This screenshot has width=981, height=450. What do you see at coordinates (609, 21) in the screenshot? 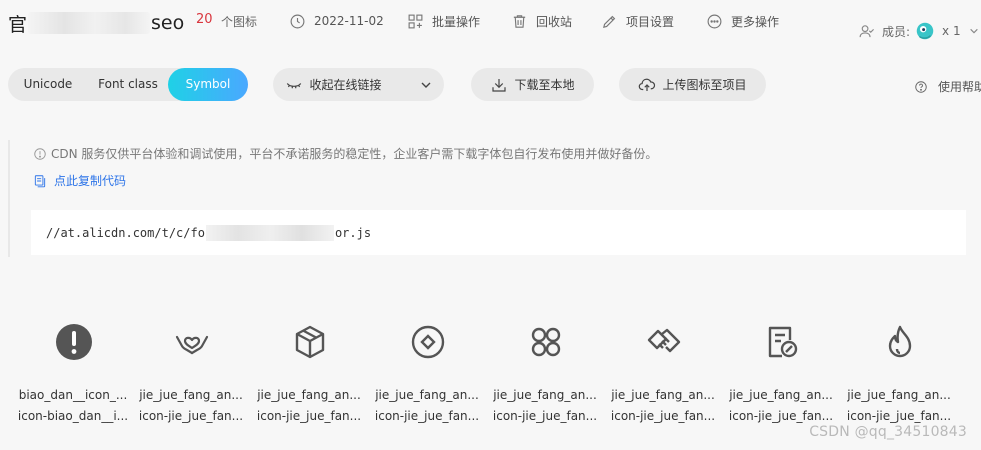
I see `pen-icon` at bounding box center [609, 21].